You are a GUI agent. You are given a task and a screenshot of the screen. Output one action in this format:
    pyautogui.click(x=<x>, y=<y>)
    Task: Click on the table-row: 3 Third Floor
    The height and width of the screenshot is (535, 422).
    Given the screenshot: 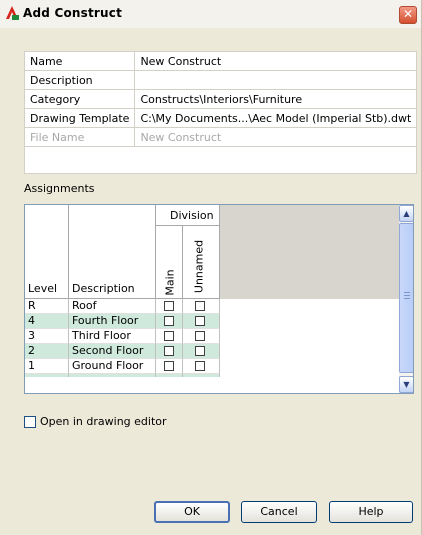 What is the action you would take?
    pyautogui.click(x=212, y=336)
    